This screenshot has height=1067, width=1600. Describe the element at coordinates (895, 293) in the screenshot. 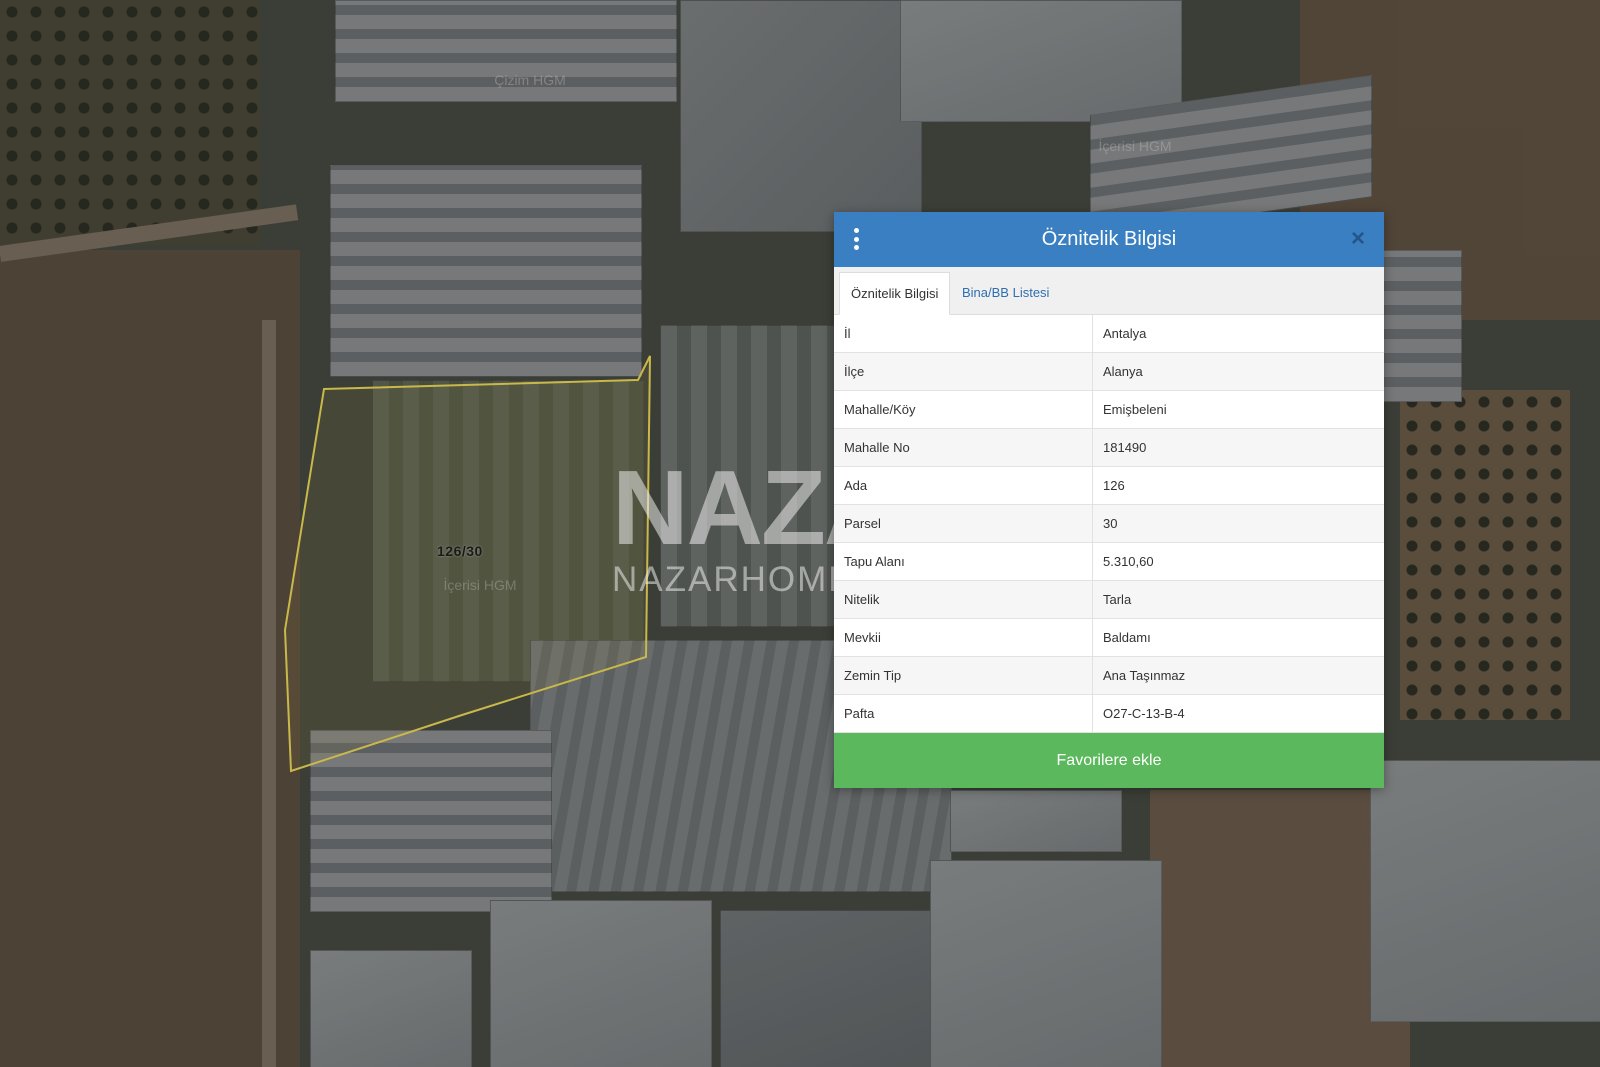

I see `tab-attribute-info: Öznitelik Bilgisi` at that location.